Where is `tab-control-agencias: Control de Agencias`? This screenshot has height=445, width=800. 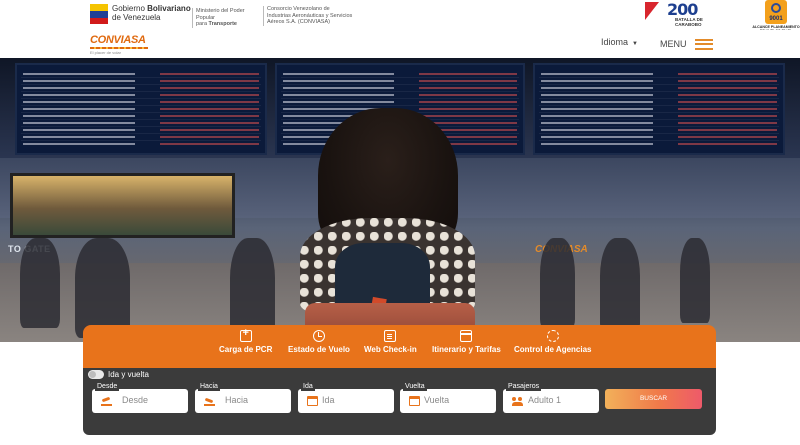
tab-control-agencias: Control de Agencias is located at coordinates (553, 342).